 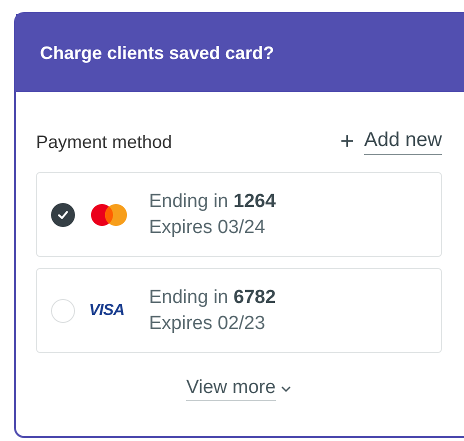 What do you see at coordinates (212, 201) in the screenshot?
I see `card-ending-text: Ending in 1264` at bounding box center [212, 201].